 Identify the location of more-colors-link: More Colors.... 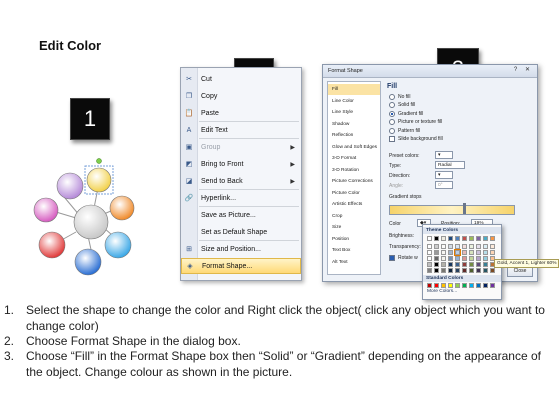
(442, 291).